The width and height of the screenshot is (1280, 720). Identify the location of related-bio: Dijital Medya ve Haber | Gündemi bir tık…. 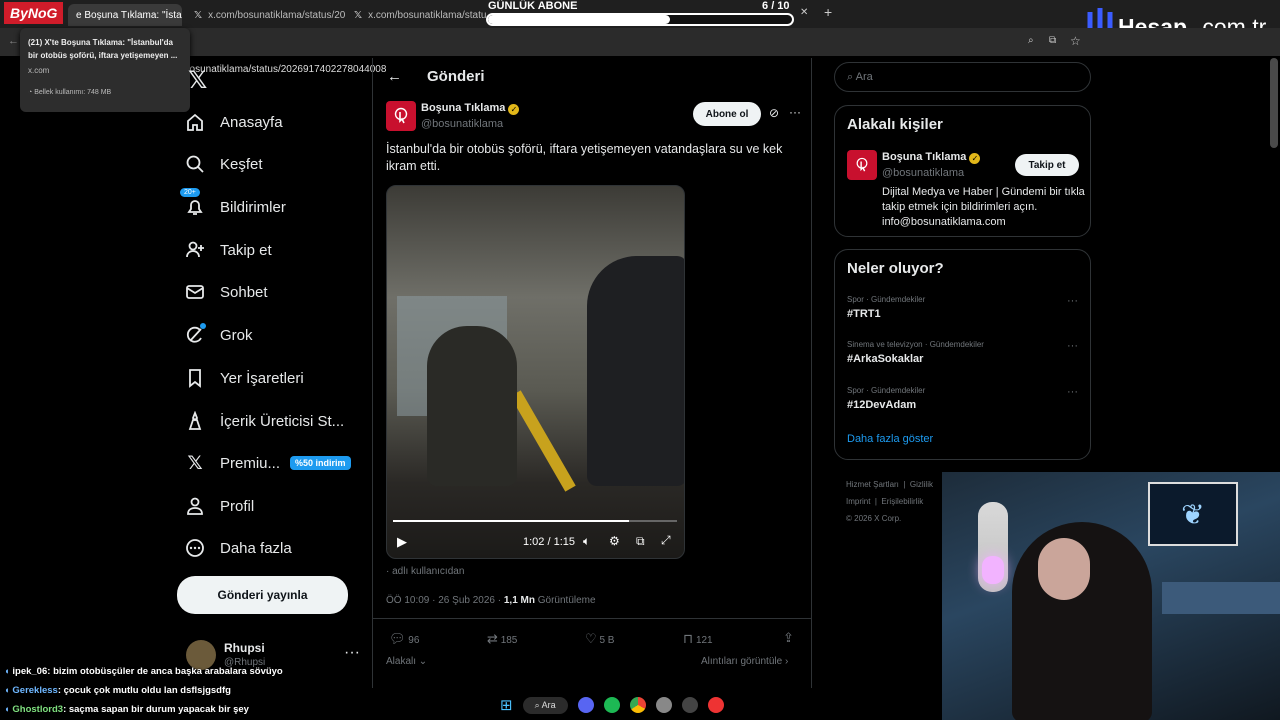
(983, 207).